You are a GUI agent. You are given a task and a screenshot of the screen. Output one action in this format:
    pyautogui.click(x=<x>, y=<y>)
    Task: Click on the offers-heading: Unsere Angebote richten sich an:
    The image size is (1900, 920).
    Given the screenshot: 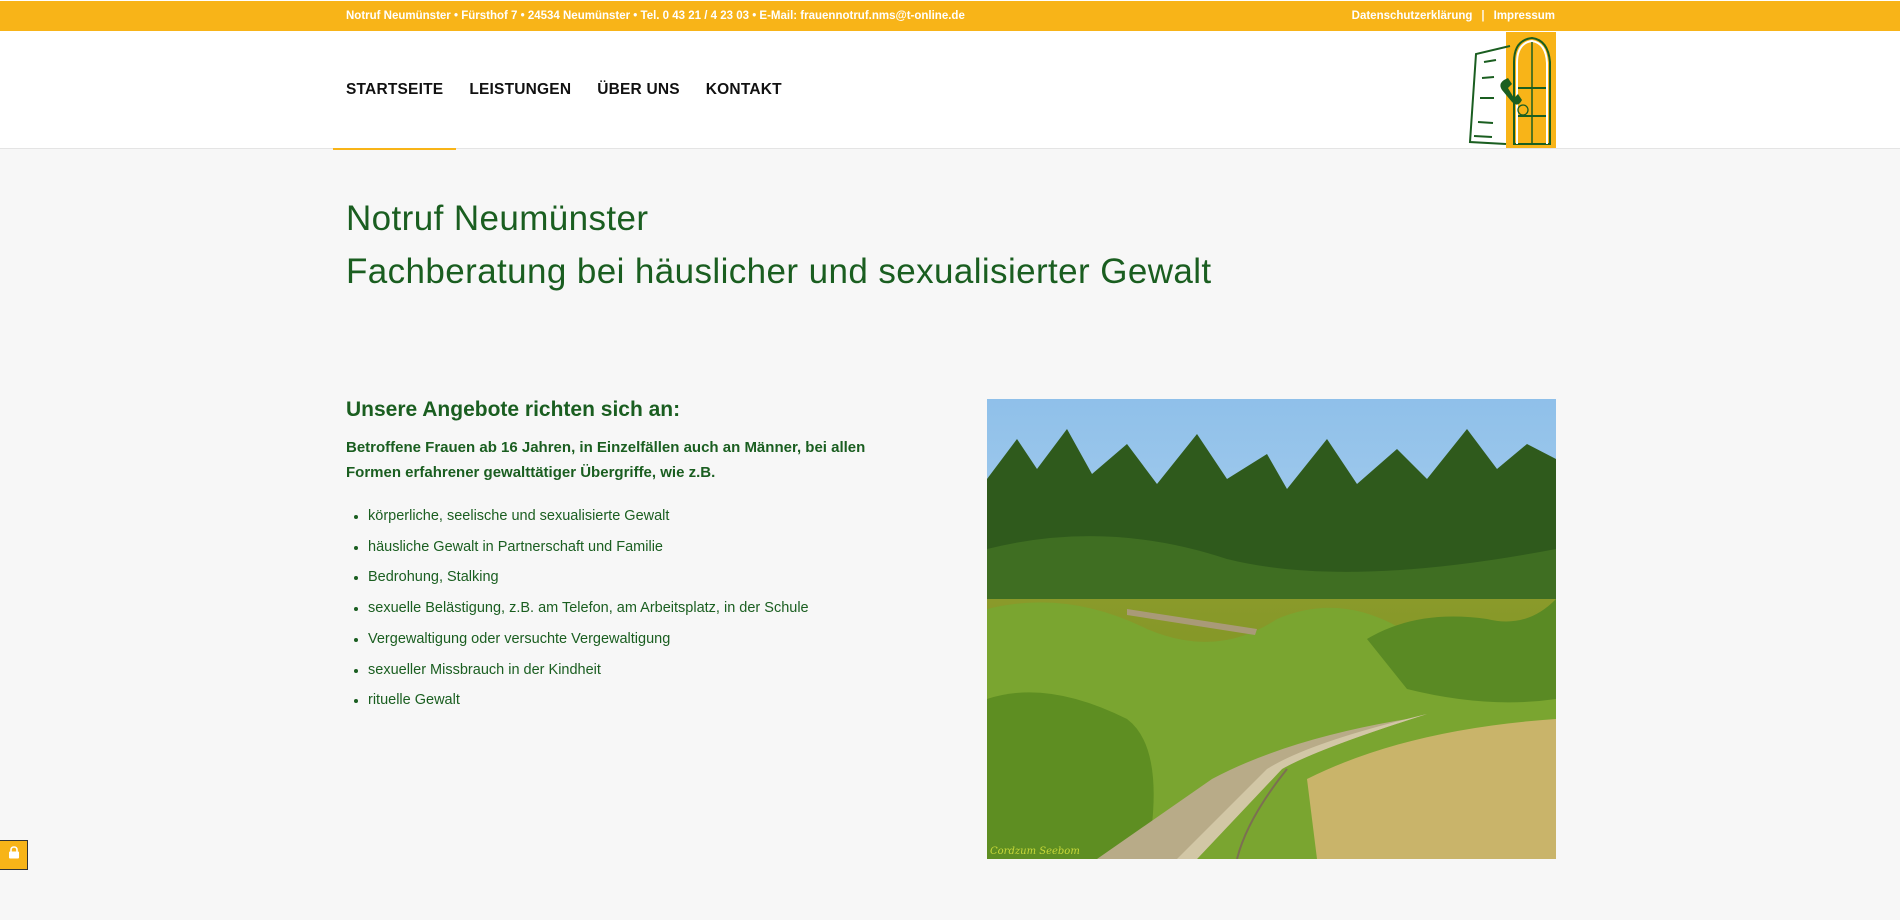 What is the action you would take?
    pyautogui.click(x=513, y=409)
    